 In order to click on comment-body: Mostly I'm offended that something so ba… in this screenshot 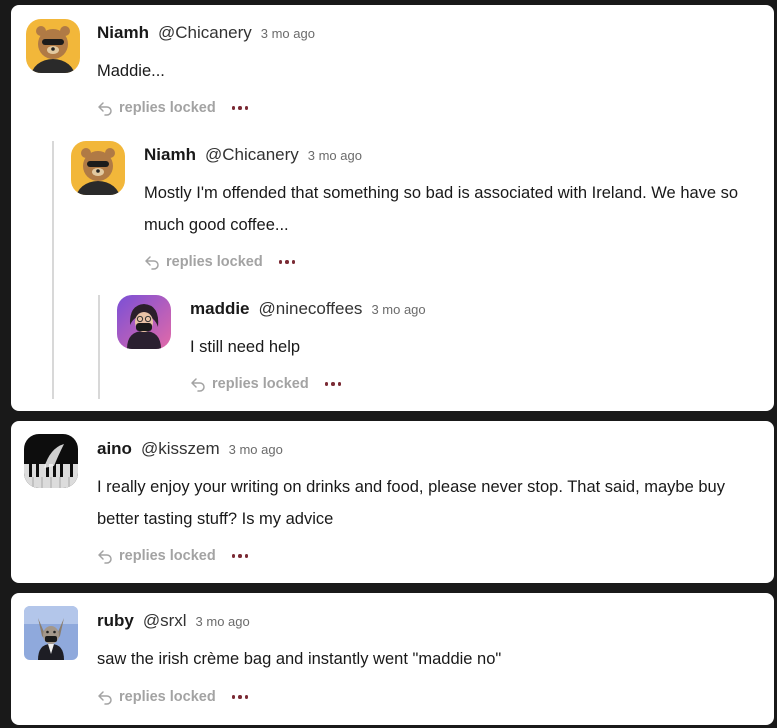, I will do `click(441, 209)`.